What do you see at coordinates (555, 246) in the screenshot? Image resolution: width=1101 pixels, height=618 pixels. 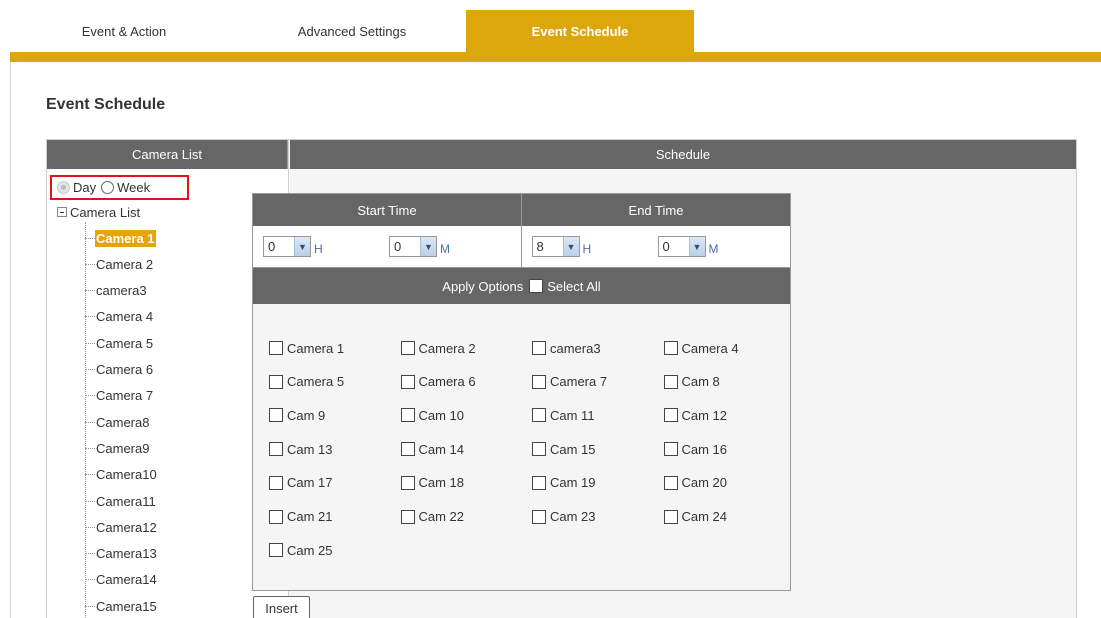 I see `end-hour-select: 8 ▼` at bounding box center [555, 246].